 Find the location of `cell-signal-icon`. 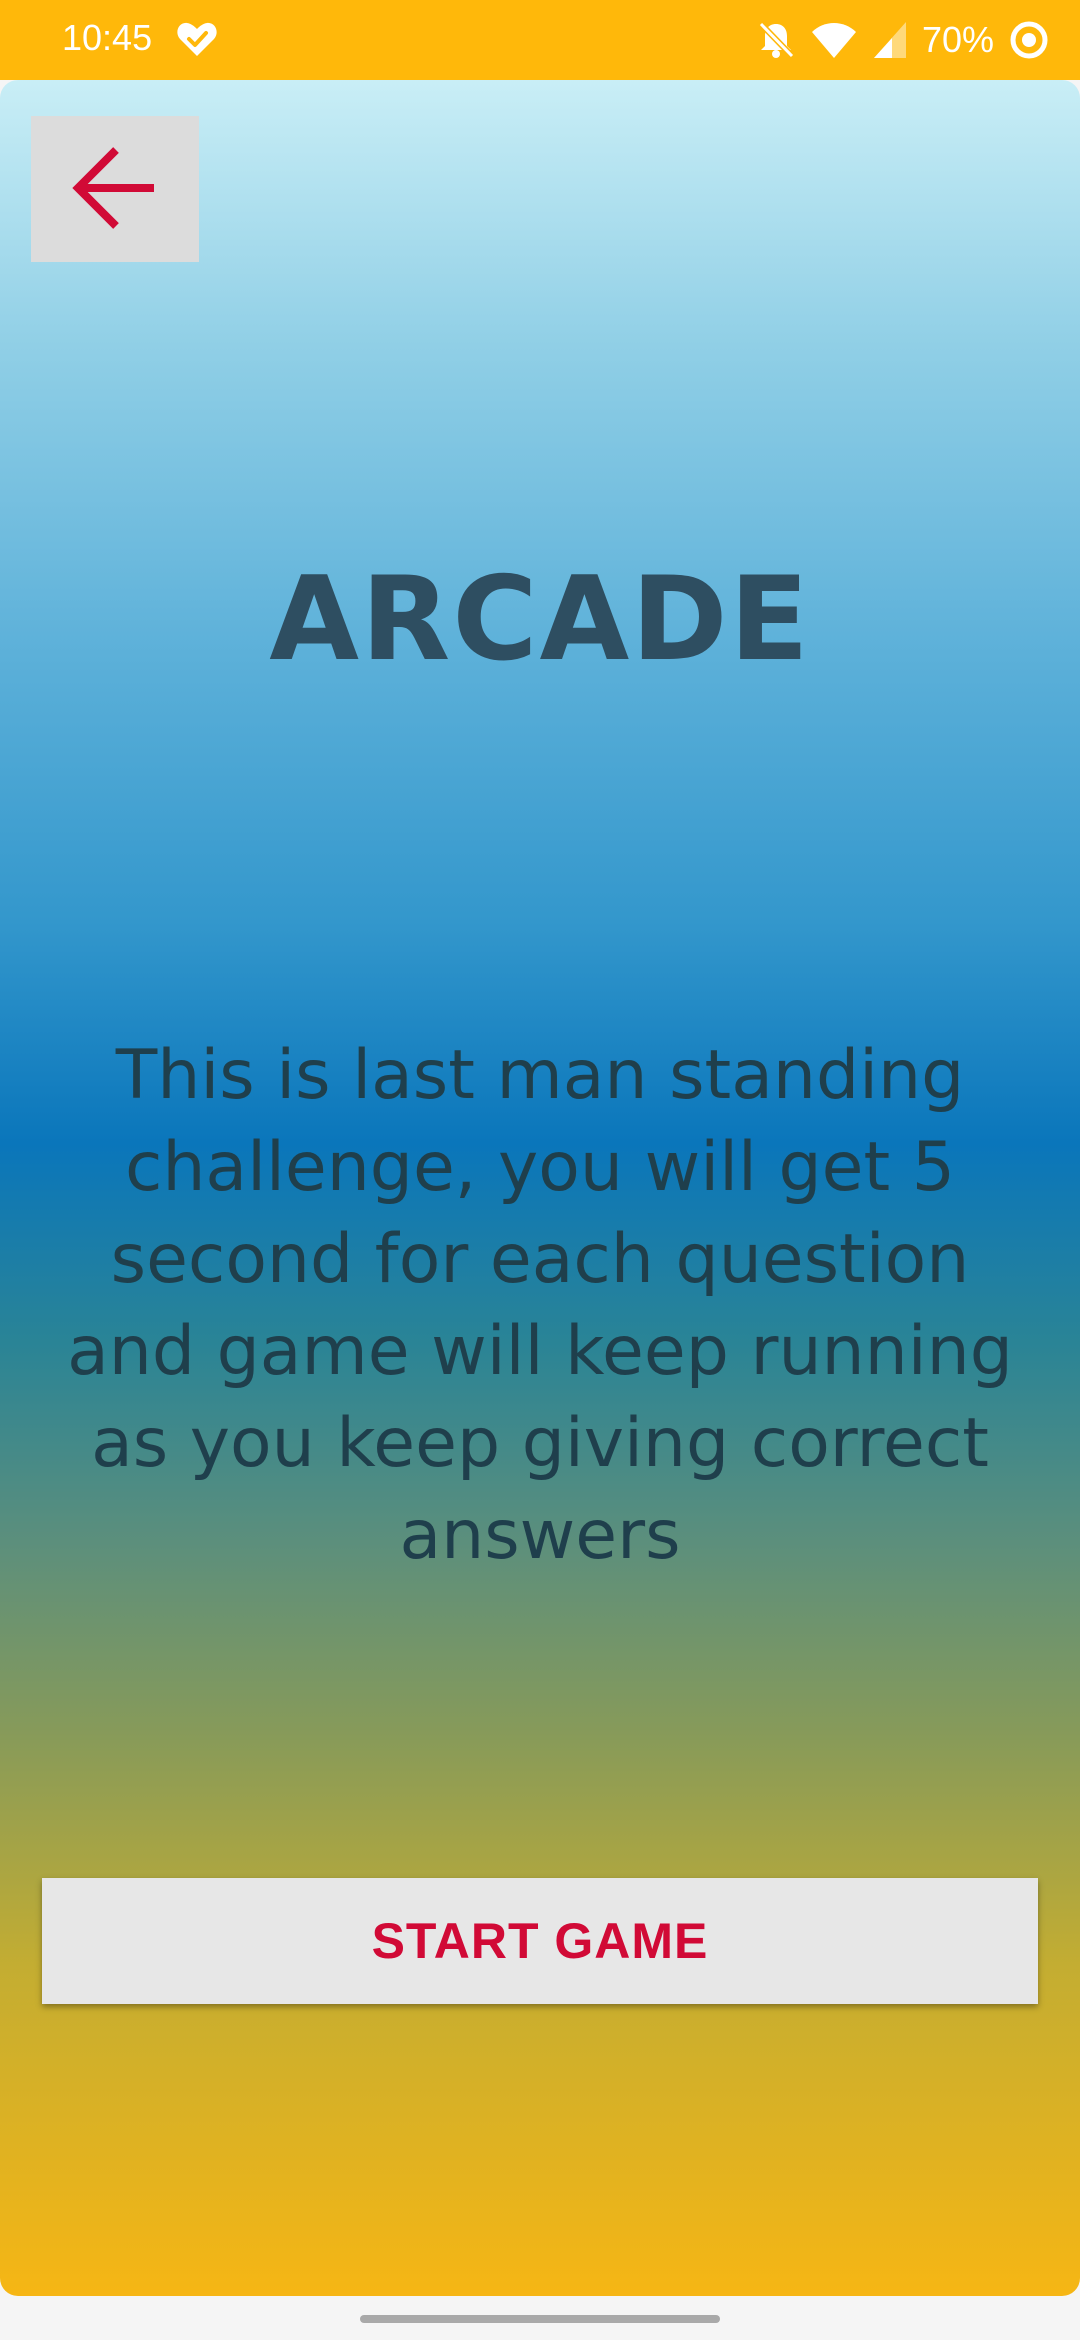

cell-signal-icon is located at coordinates (890, 40).